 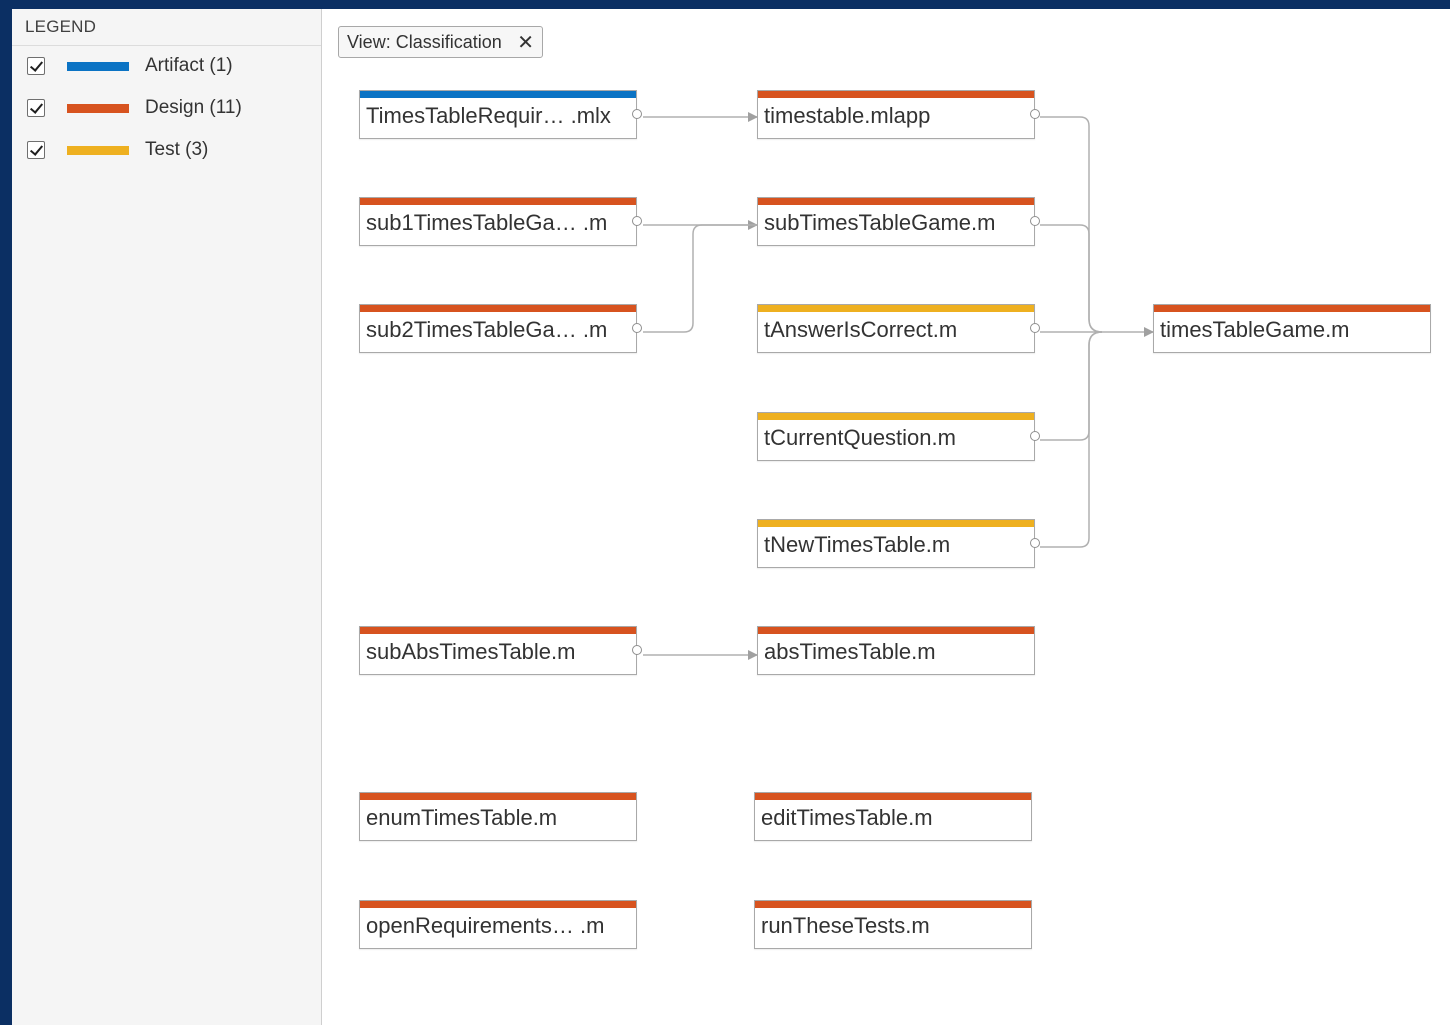 I want to click on node-subabstimestable: subAbsTimesTable.m, so click(x=500, y=650).